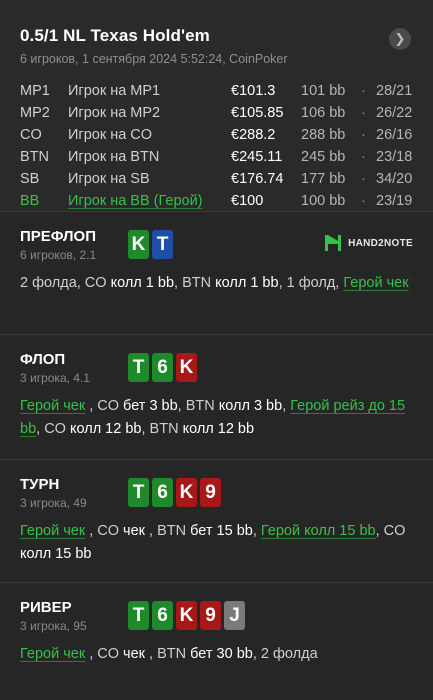 The height and width of the screenshot is (700, 433). I want to click on player-row: BB Игрок на BB (Герой) €100 100 bb · 23/19, so click(216, 201).